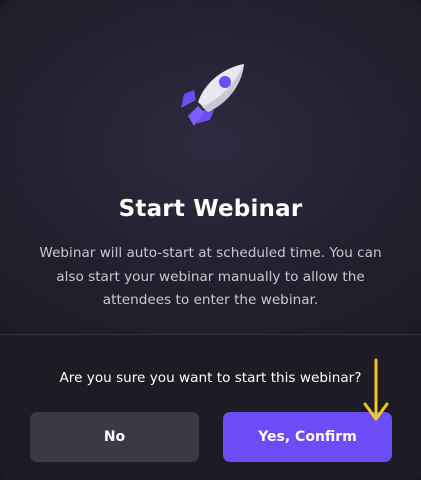 This screenshot has width=421, height=480. I want to click on arrow-down-icon, so click(376, 389).